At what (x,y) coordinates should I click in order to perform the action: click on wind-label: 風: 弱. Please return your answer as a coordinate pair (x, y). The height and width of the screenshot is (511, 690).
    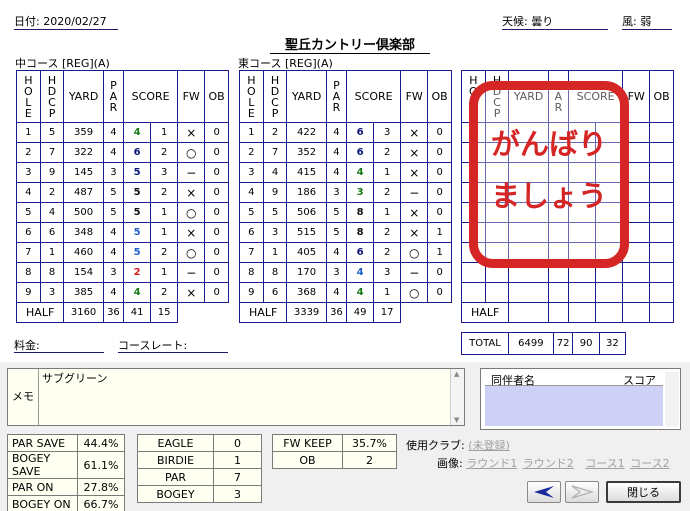
    Looking at the image, I should click on (637, 21).